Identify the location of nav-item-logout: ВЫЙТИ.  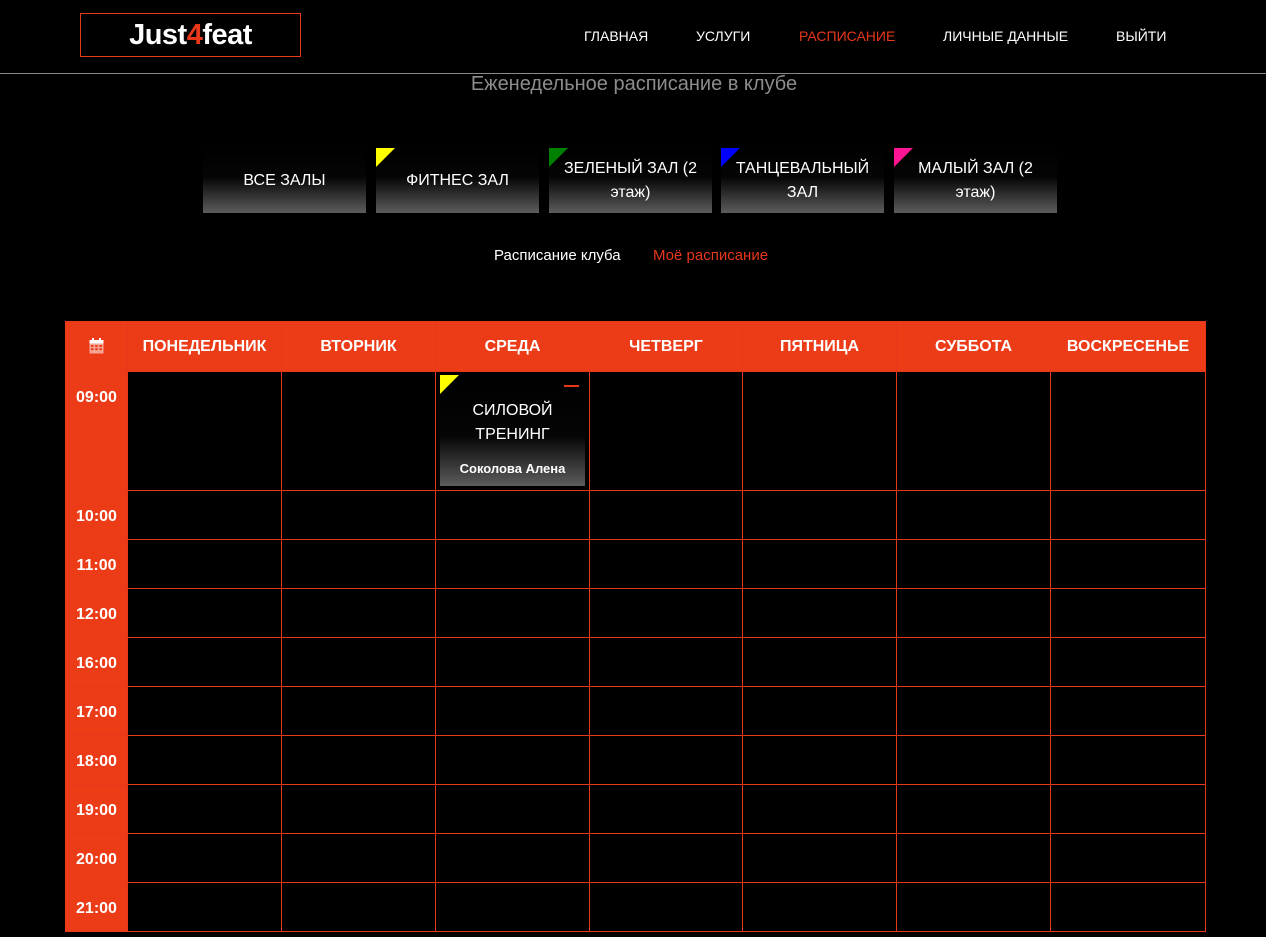
(1141, 36).